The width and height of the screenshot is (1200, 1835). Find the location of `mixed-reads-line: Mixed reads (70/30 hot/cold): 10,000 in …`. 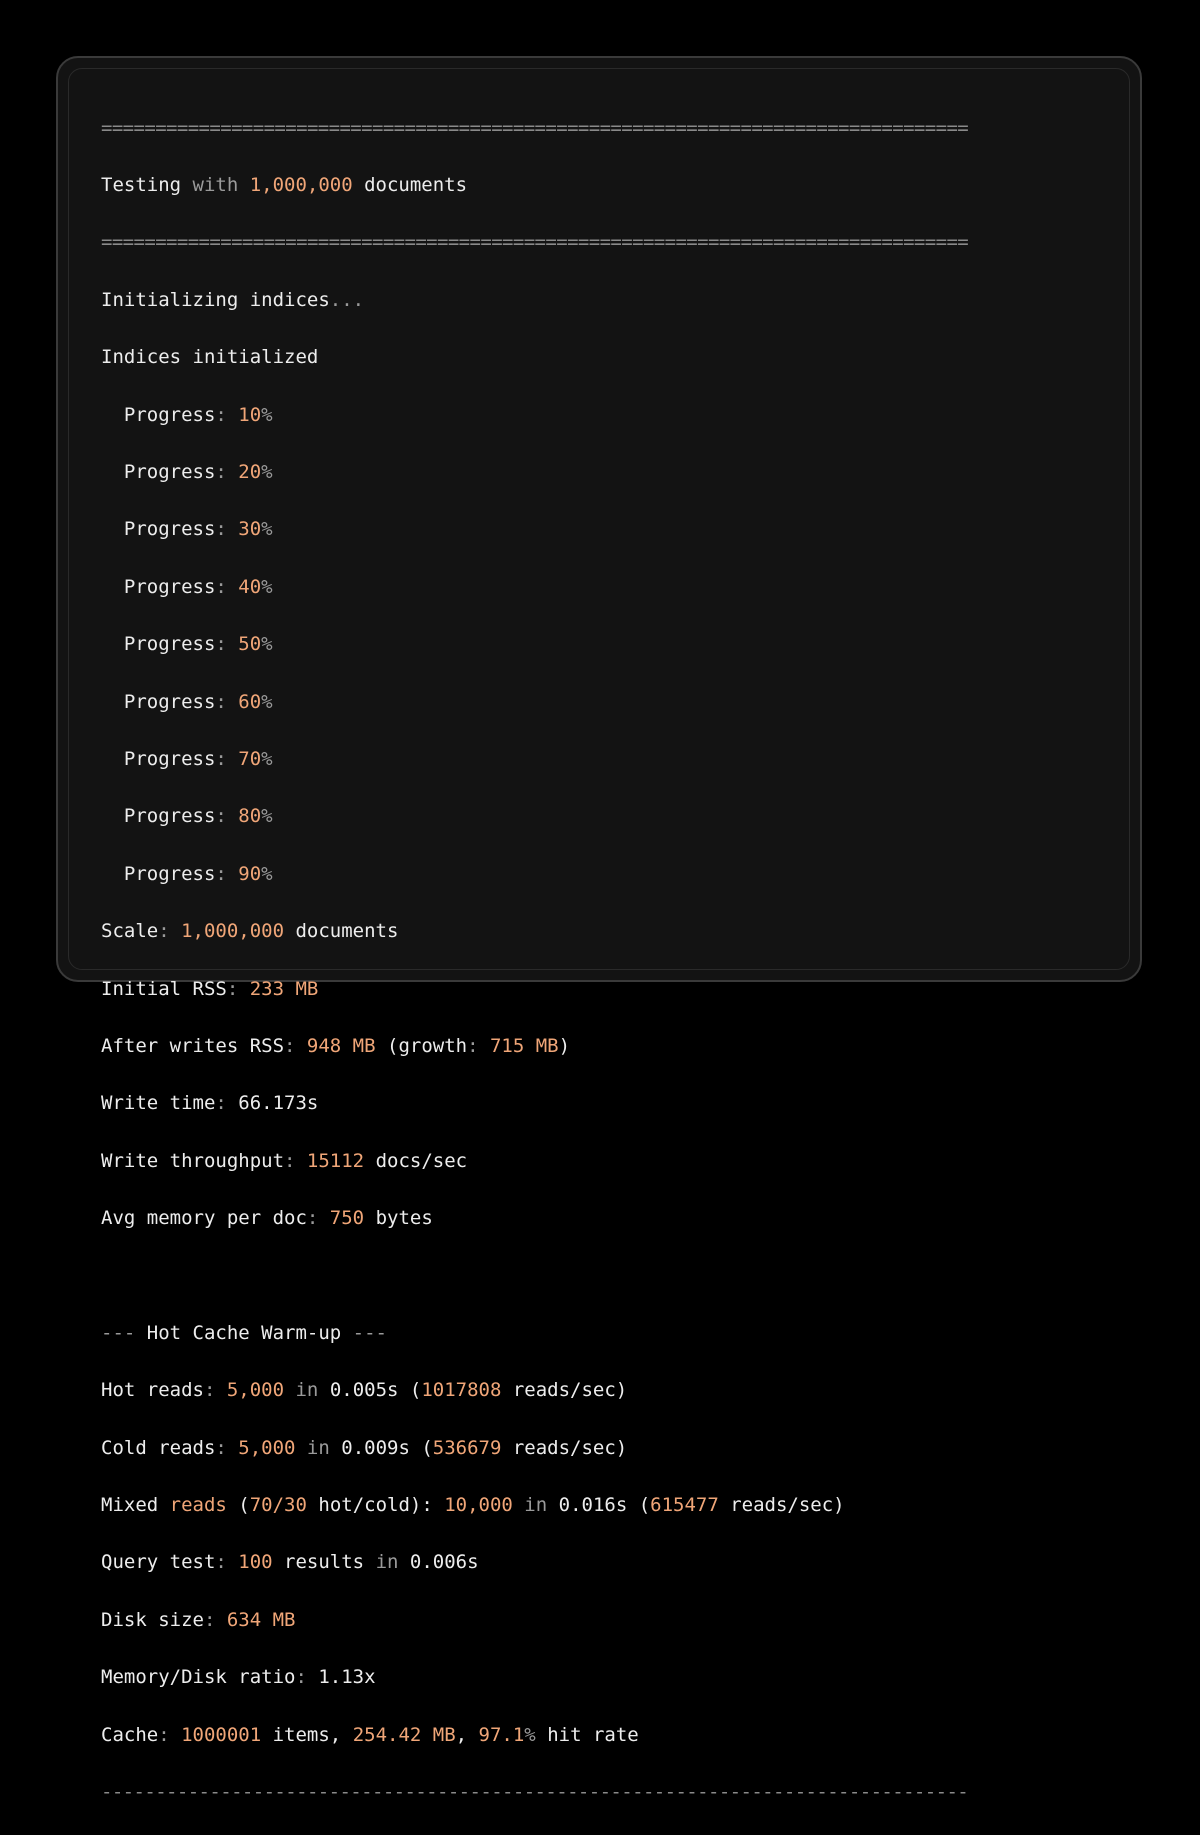

mixed-reads-line: Mixed reads (70/30 hot/cold): 10,000 in … is located at coordinates (534, 1505).